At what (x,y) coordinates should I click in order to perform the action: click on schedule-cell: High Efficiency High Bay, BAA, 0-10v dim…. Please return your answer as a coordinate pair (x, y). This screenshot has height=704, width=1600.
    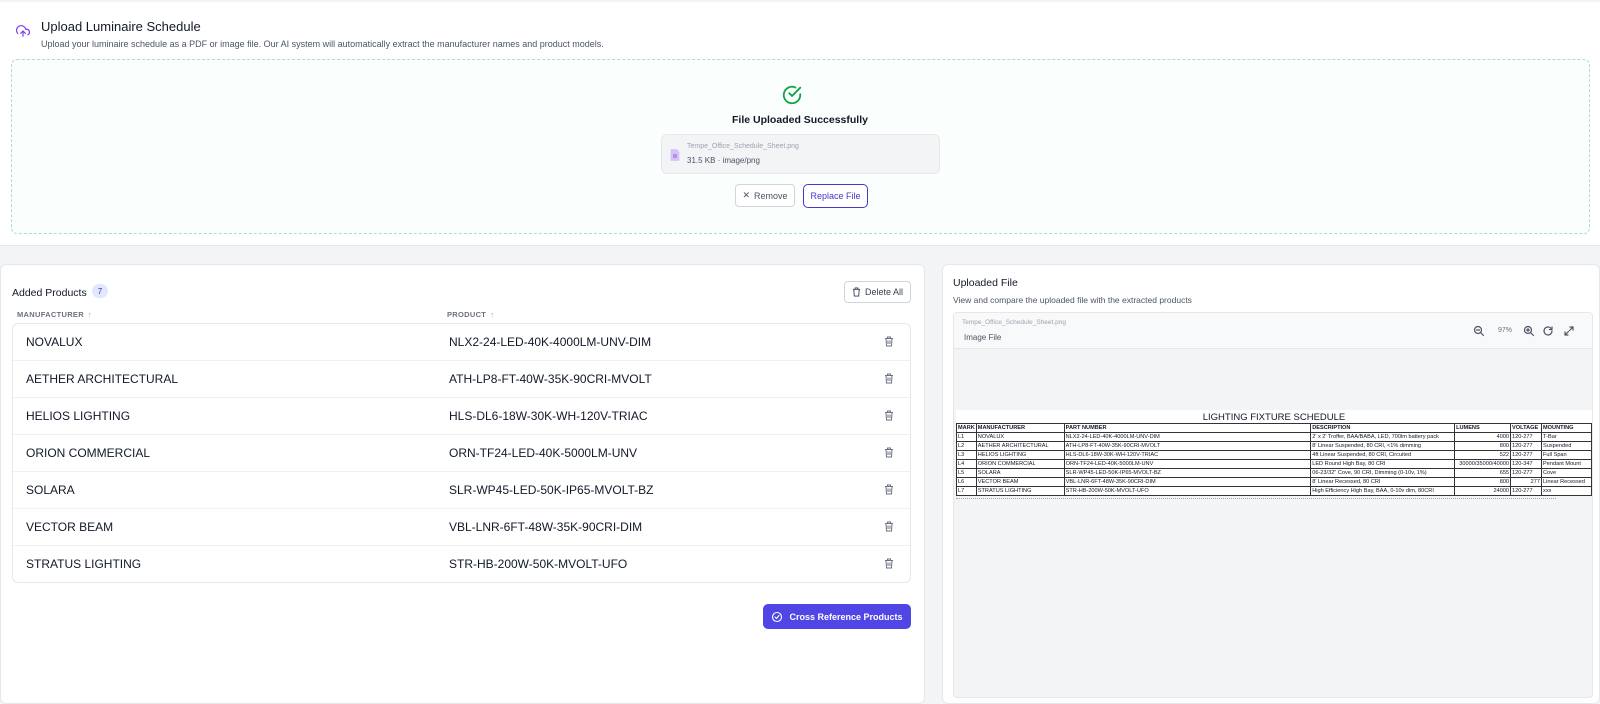
    Looking at the image, I should click on (1383, 491).